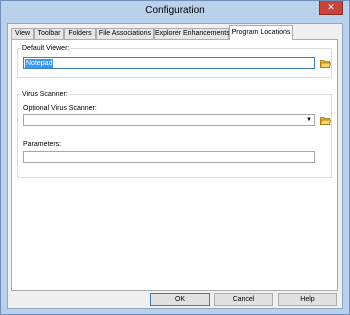 This screenshot has width=350, height=315. I want to click on close-button: ✕, so click(331, 8).